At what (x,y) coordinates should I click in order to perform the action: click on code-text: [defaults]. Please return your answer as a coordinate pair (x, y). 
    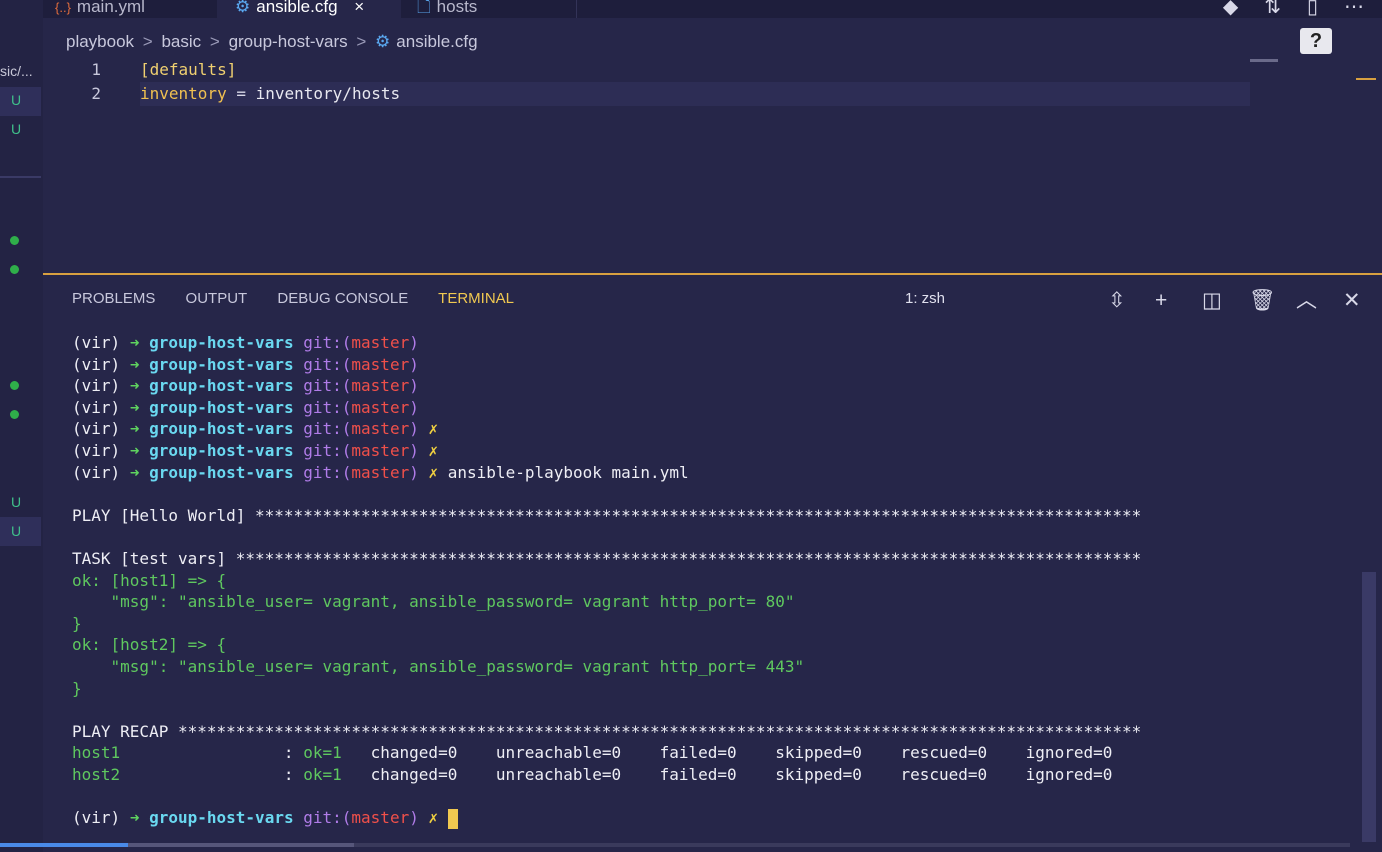
    Looking at the image, I should click on (188, 69).